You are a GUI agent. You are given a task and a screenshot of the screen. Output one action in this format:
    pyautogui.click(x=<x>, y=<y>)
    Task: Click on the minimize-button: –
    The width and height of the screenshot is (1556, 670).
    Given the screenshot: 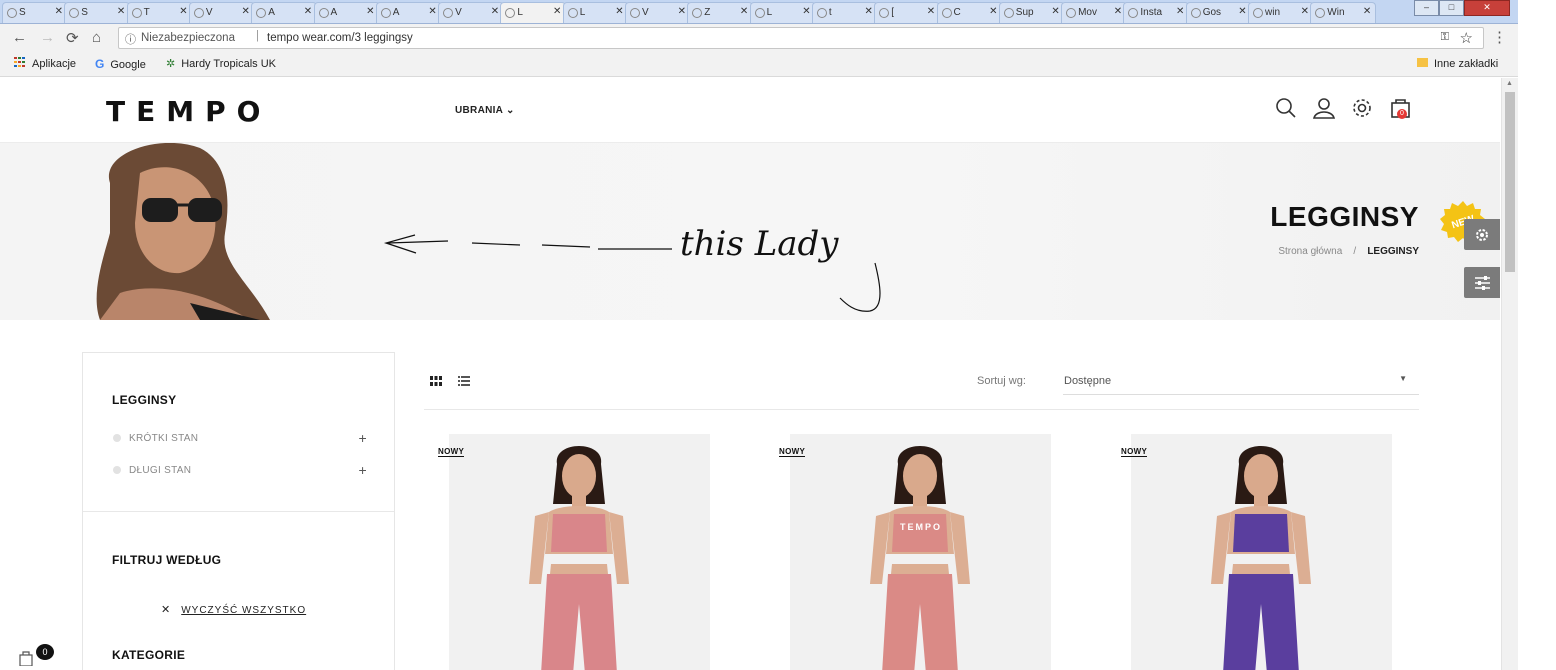 What is the action you would take?
    pyautogui.click(x=1426, y=8)
    